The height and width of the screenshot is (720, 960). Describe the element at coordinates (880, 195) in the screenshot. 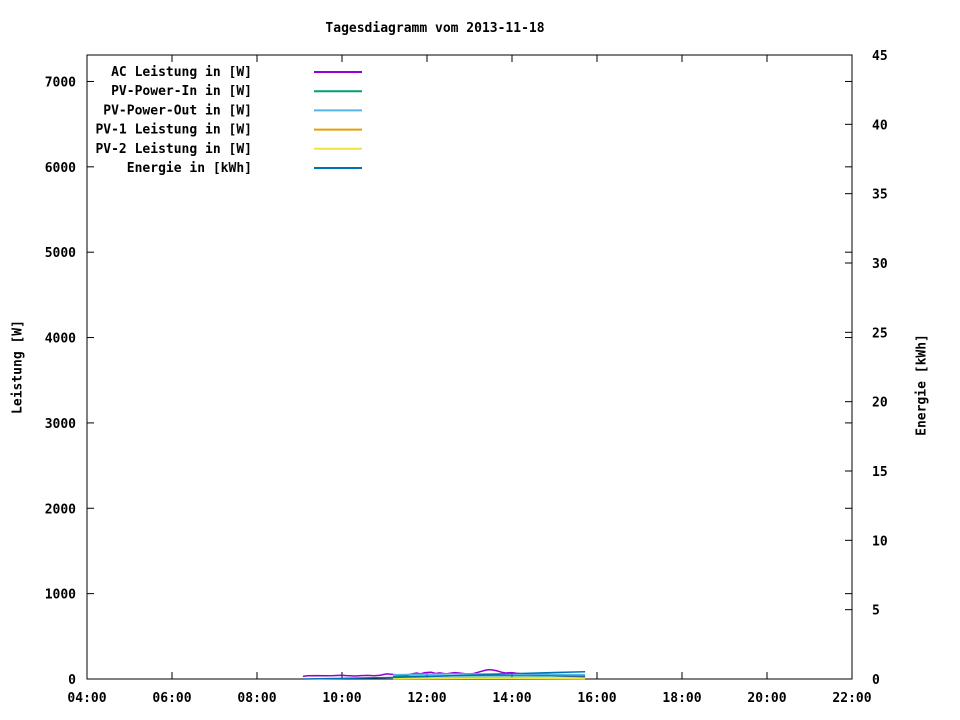

I see `y2-tick-label: 35` at that location.